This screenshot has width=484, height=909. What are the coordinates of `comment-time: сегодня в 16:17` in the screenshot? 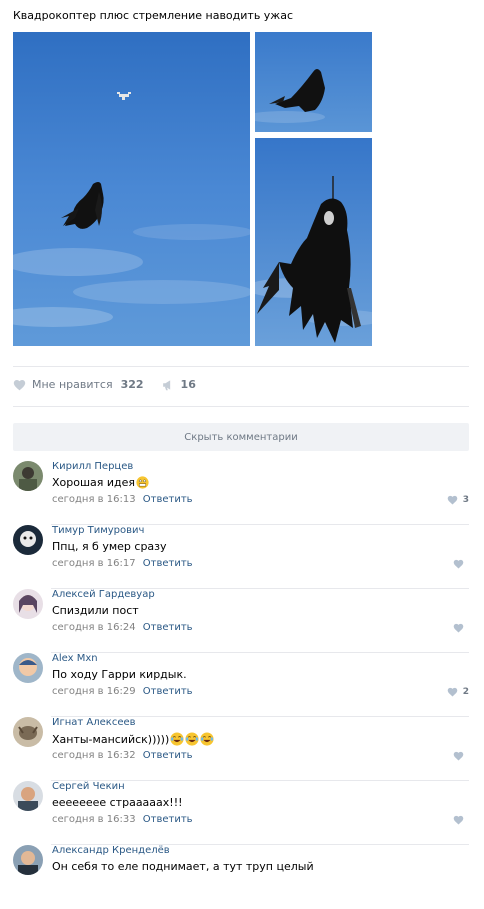 It's located at (94, 563).